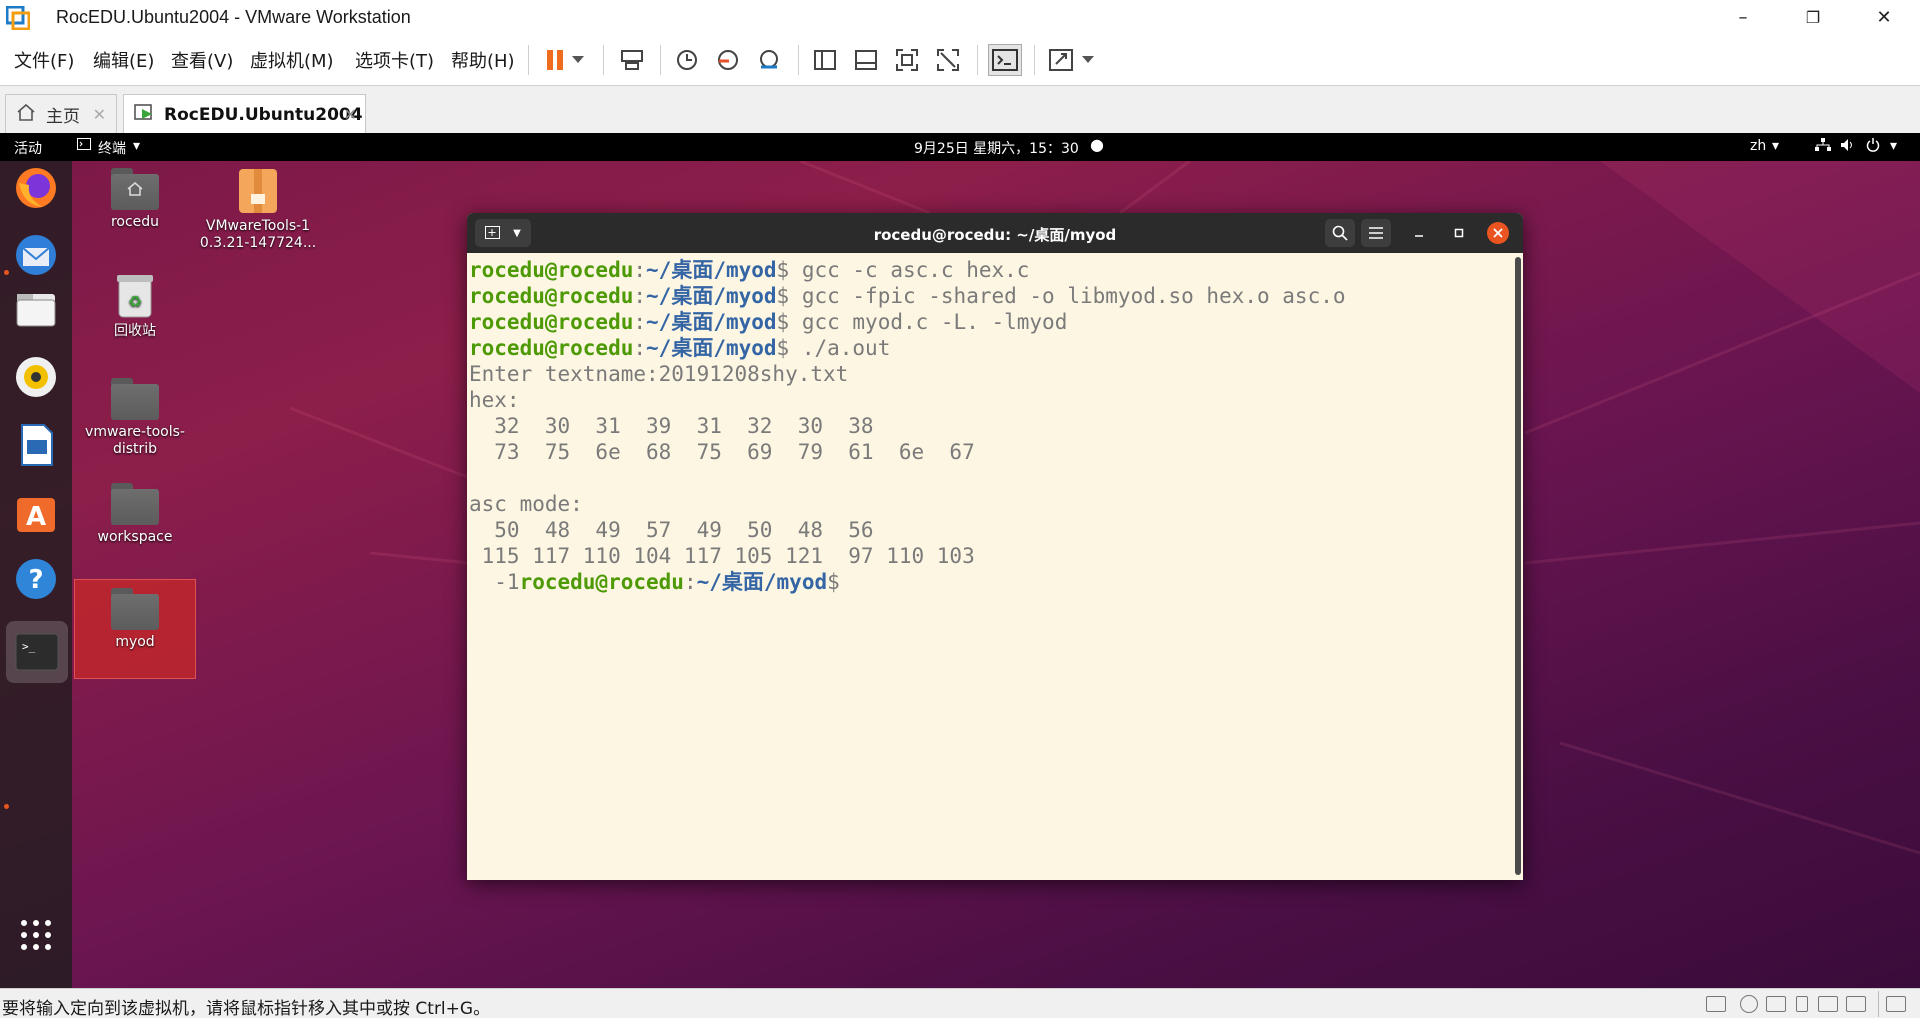 This screenshot has height=1019, width=1920. What do you see at coordinates (948, 60) in the screenshot?
I see `unity-mode-icon` at bounding box center [948, 60].